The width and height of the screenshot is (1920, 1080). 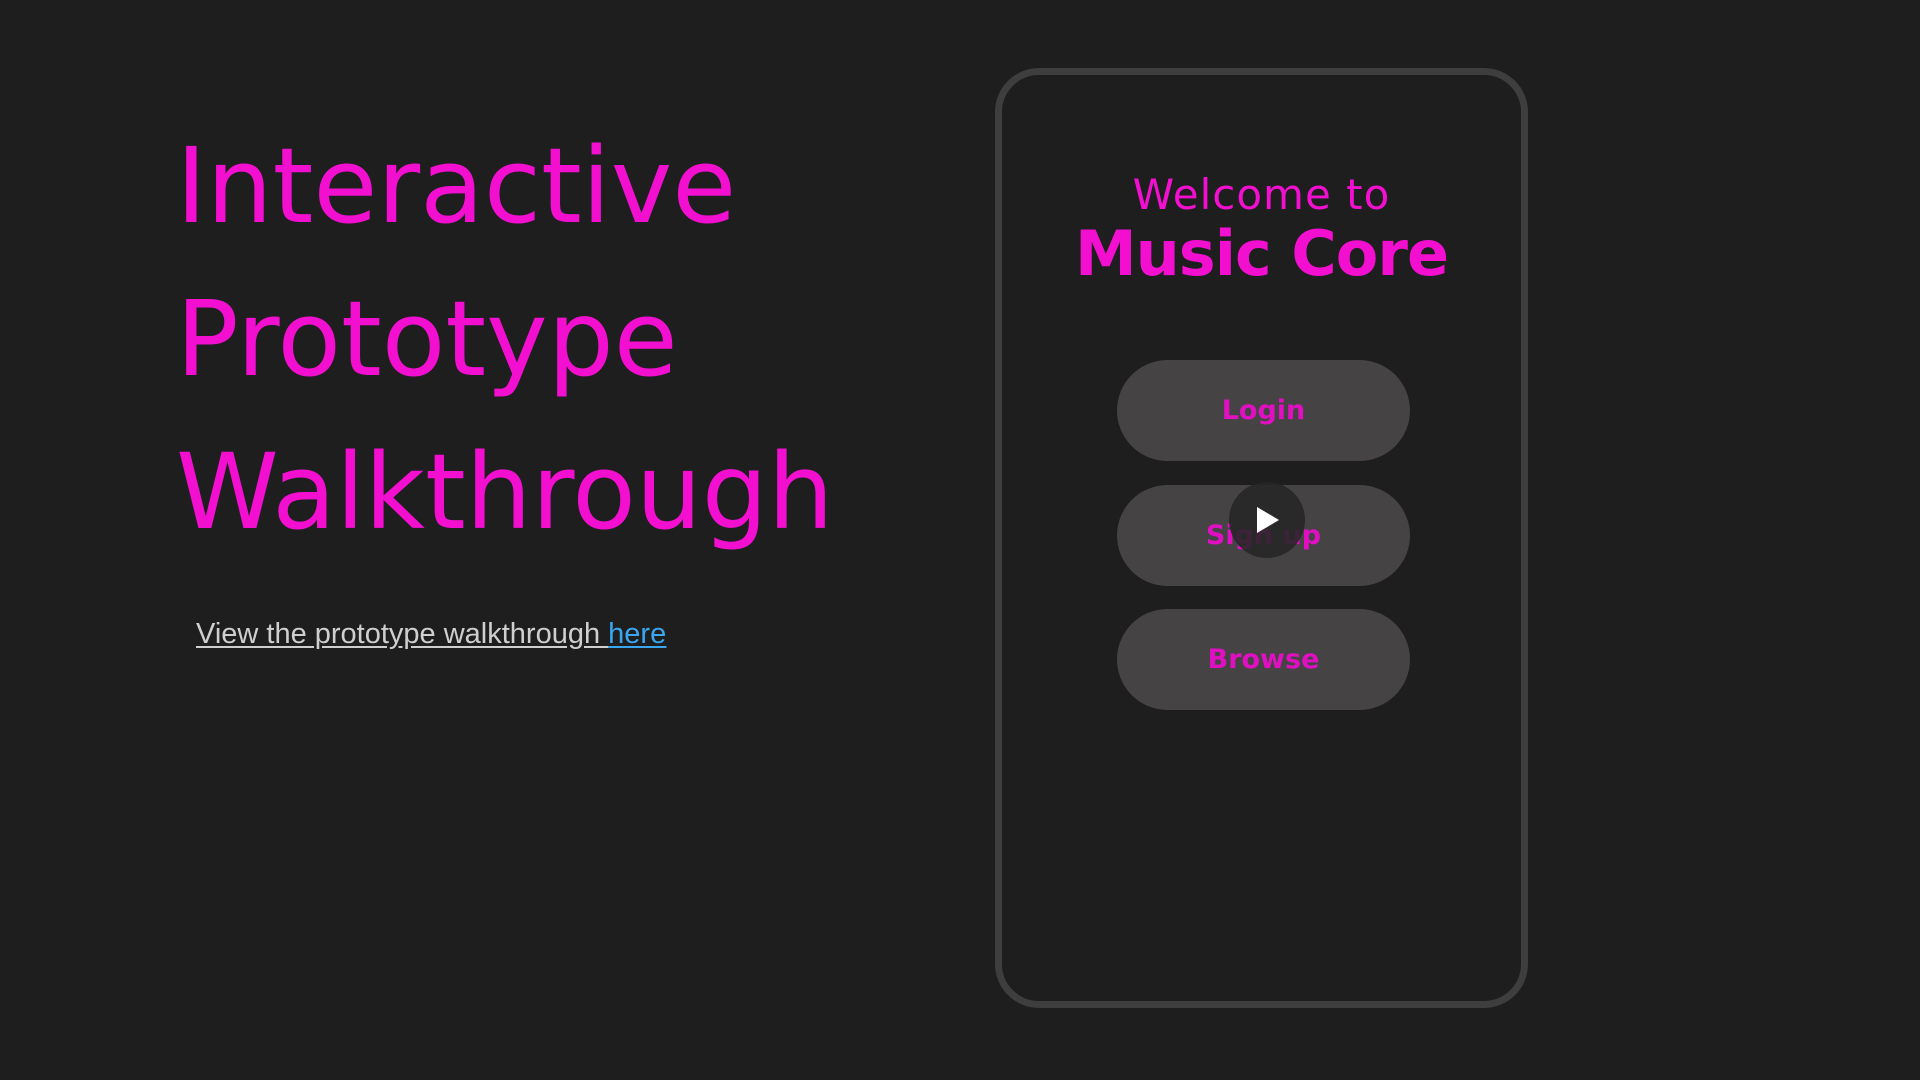 I want to click on play-icon, so click(x=1268, y=520).